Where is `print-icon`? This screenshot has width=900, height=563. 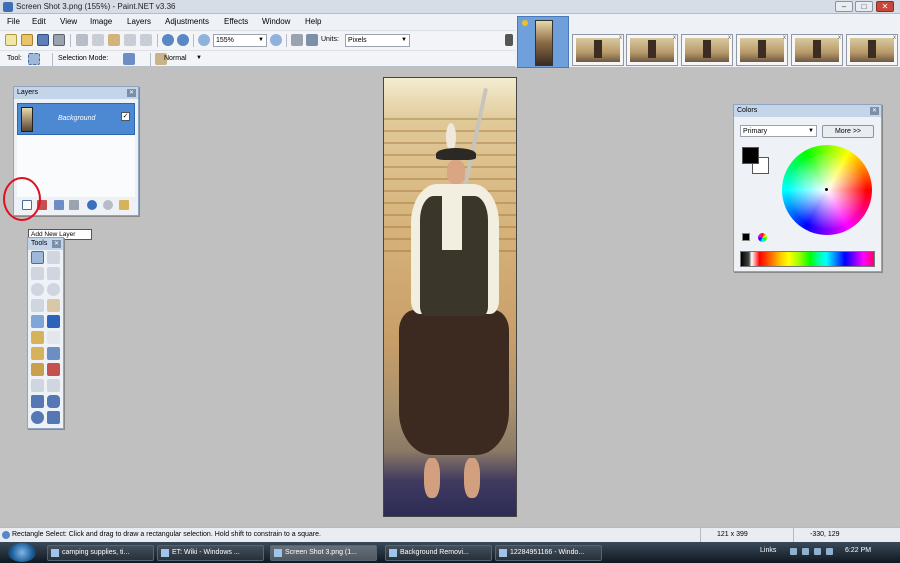
print-icon is located at coordinates (59, 40).